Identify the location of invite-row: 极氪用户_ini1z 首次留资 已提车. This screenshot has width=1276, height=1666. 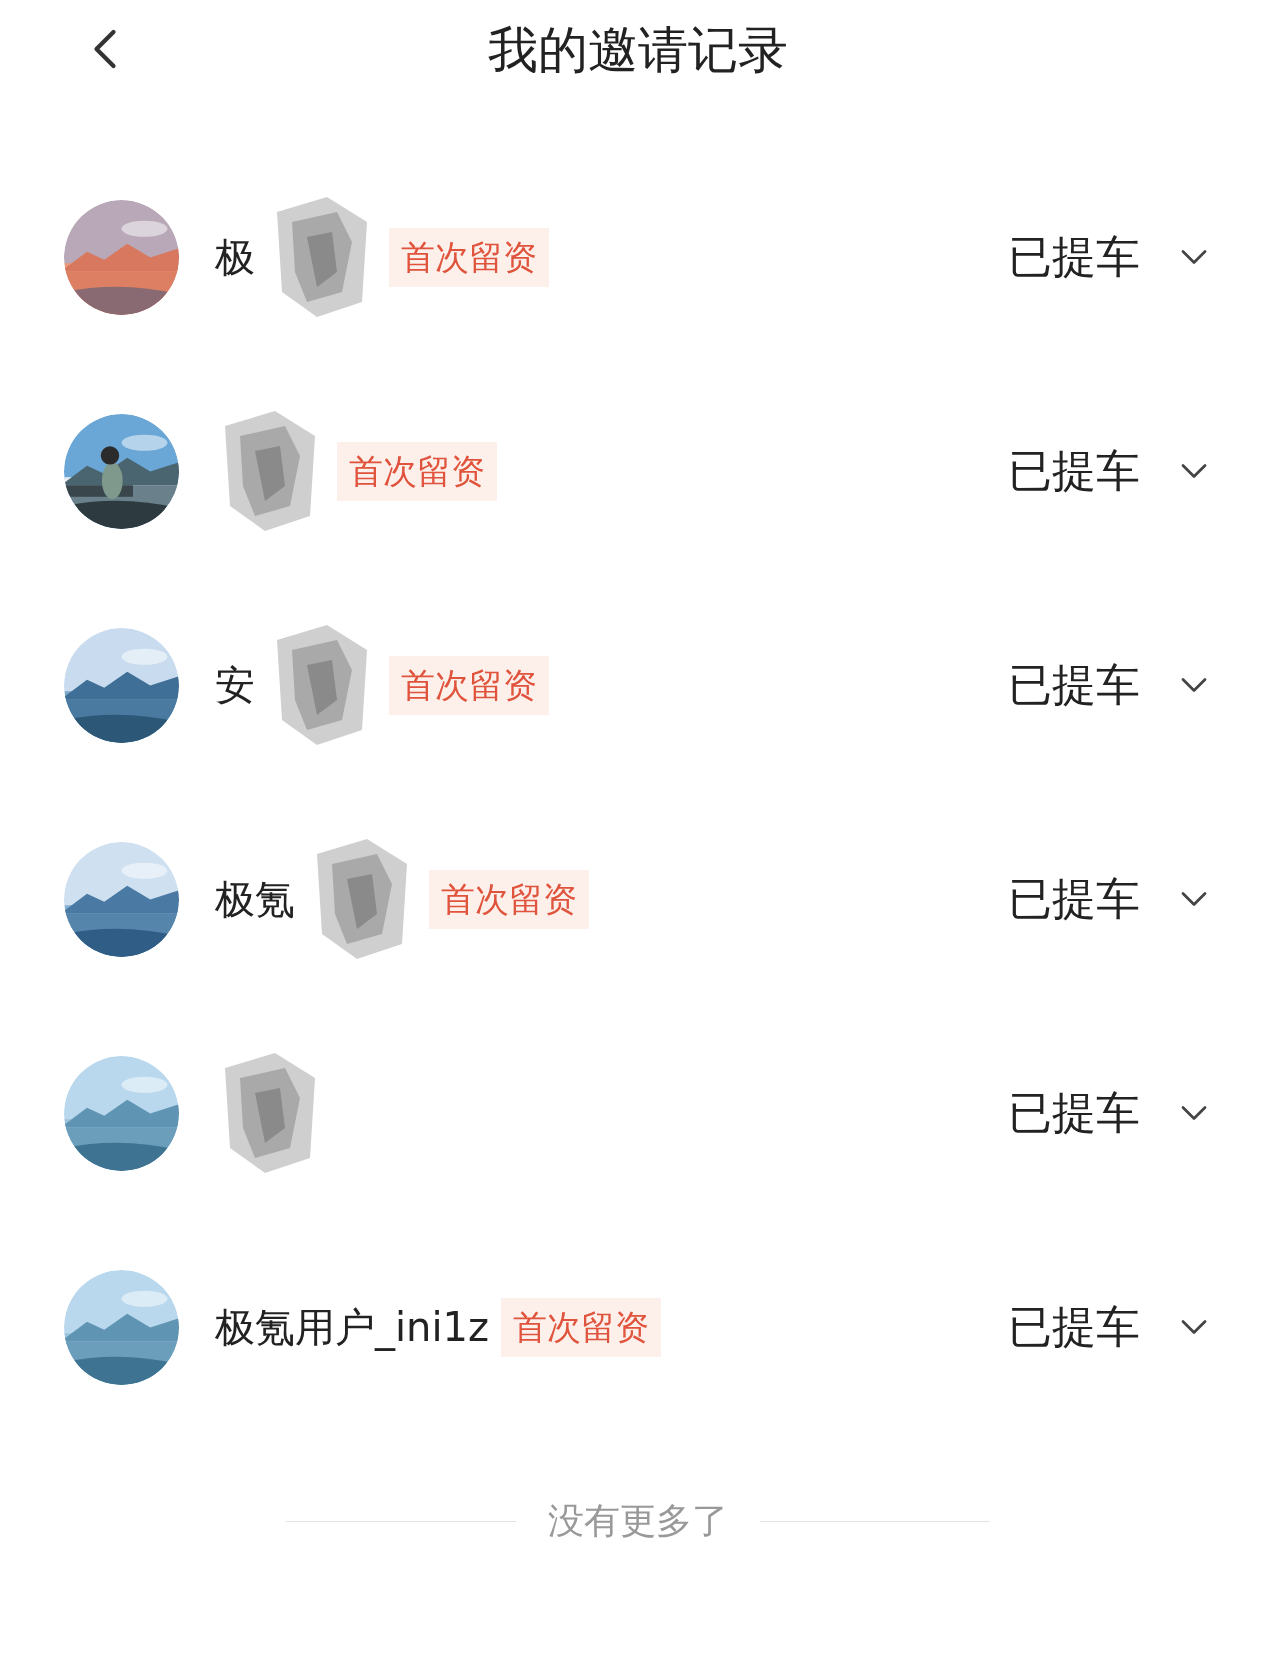
(638, 1327).